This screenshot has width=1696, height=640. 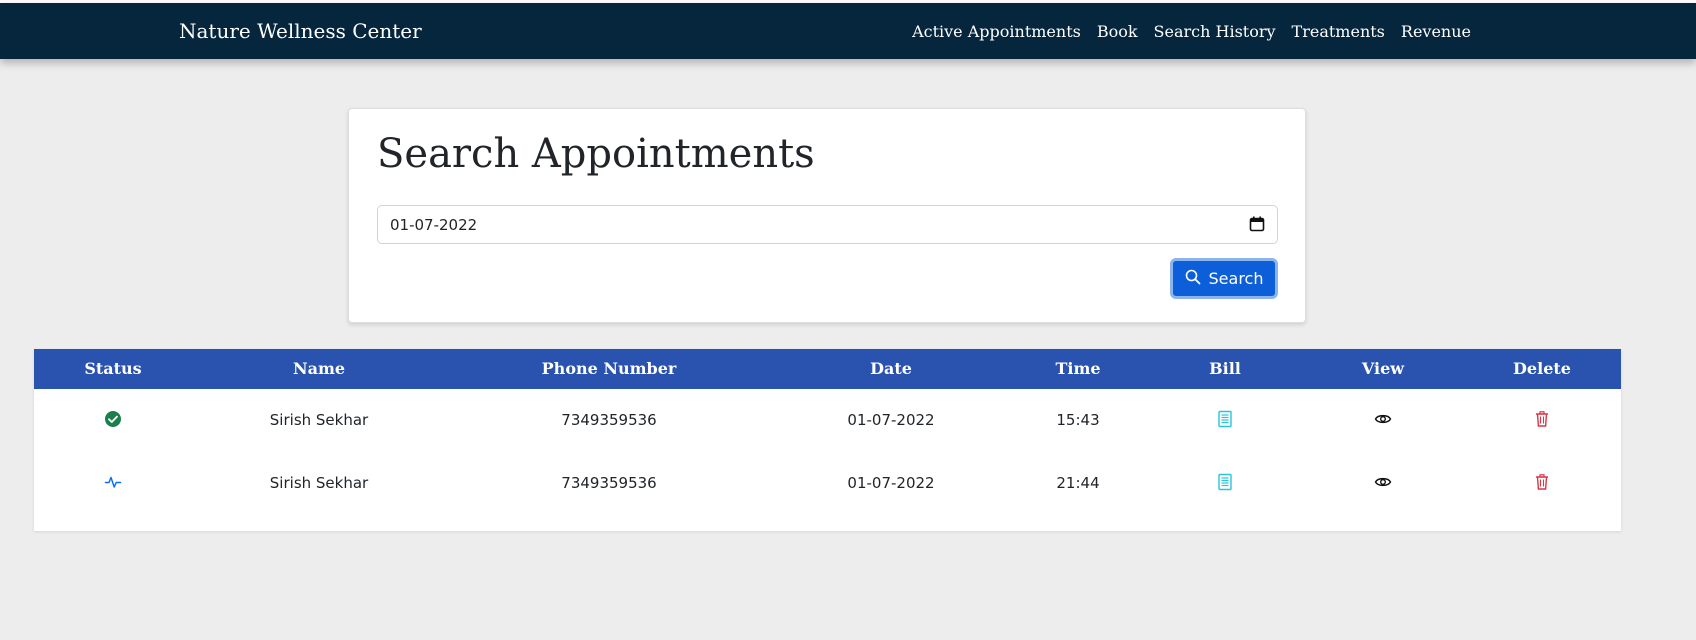 I want to click on nav-link-book: Book, so click(x=1117, y=31).